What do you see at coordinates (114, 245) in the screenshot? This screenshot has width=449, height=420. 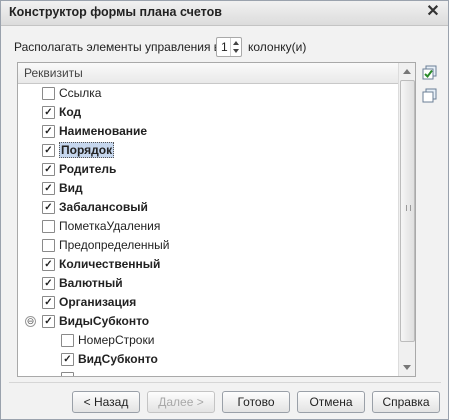 I see `row-label: Предопределенный` at bounding box center [114, 245].